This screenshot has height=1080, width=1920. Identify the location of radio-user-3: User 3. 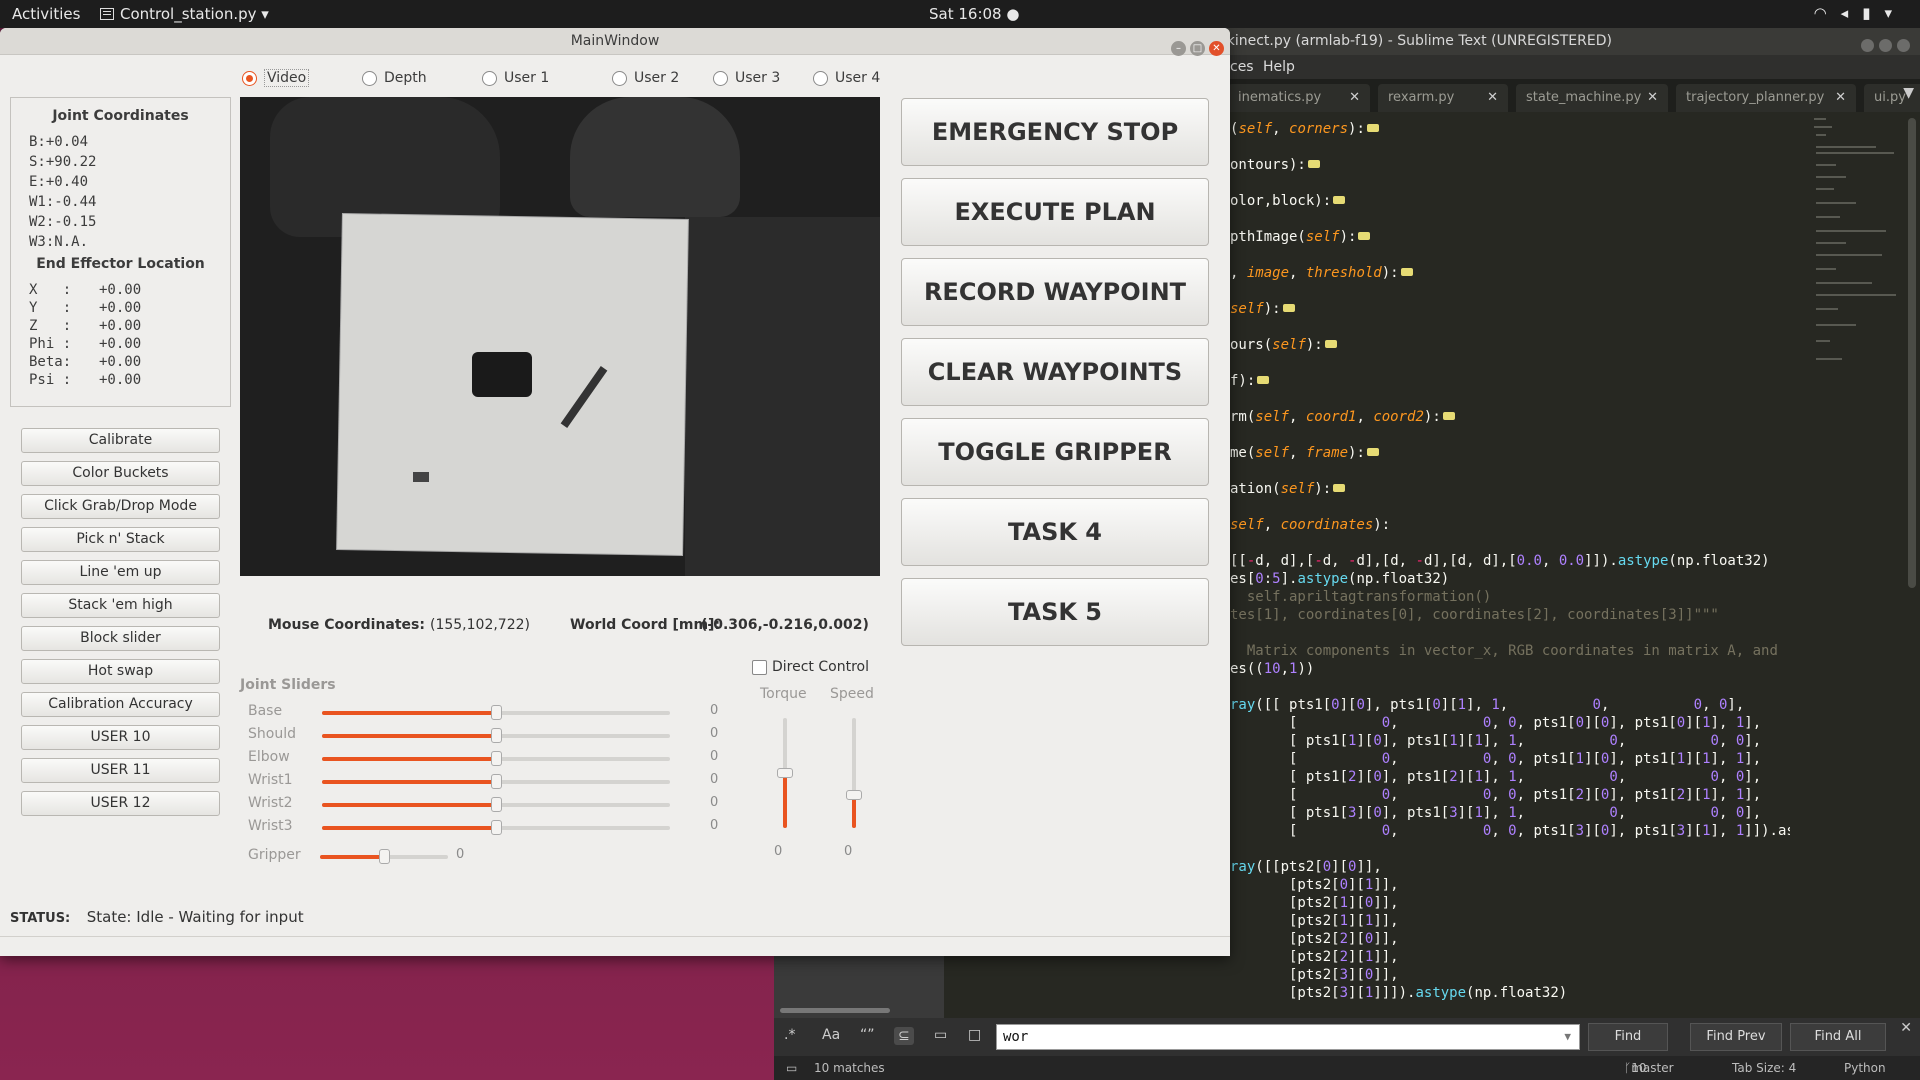
(746, 78).